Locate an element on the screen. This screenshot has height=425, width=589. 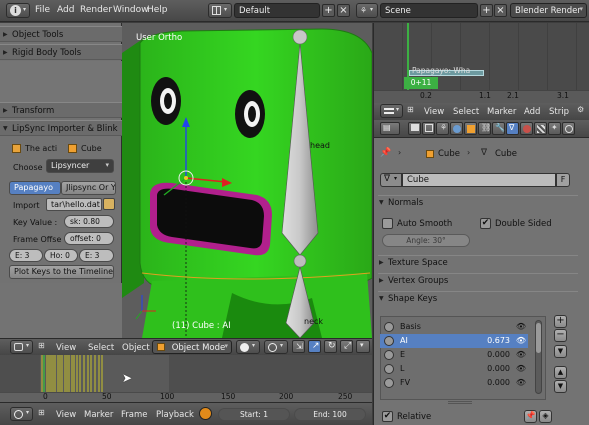
easing-in-field: E: 3 is located at coordinates (26, 255).